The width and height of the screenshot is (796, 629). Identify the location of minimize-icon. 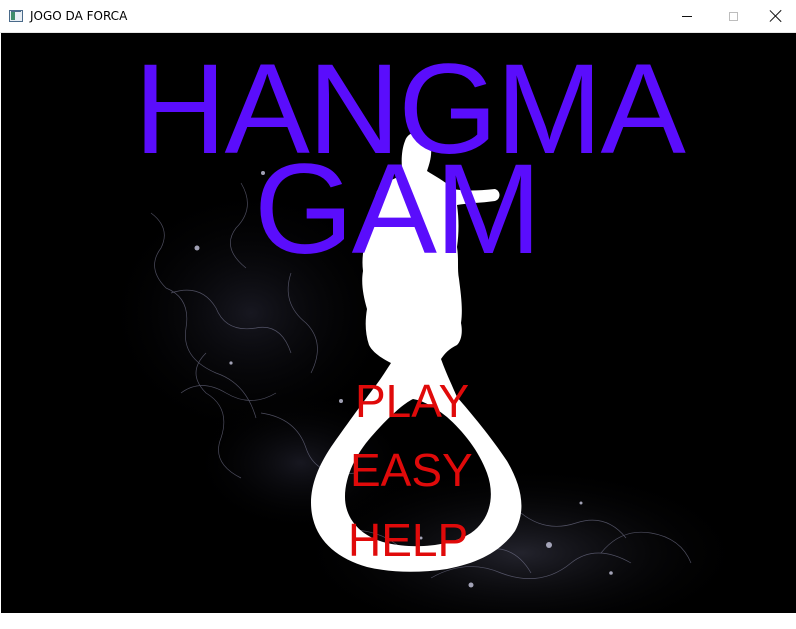
(687, 16).